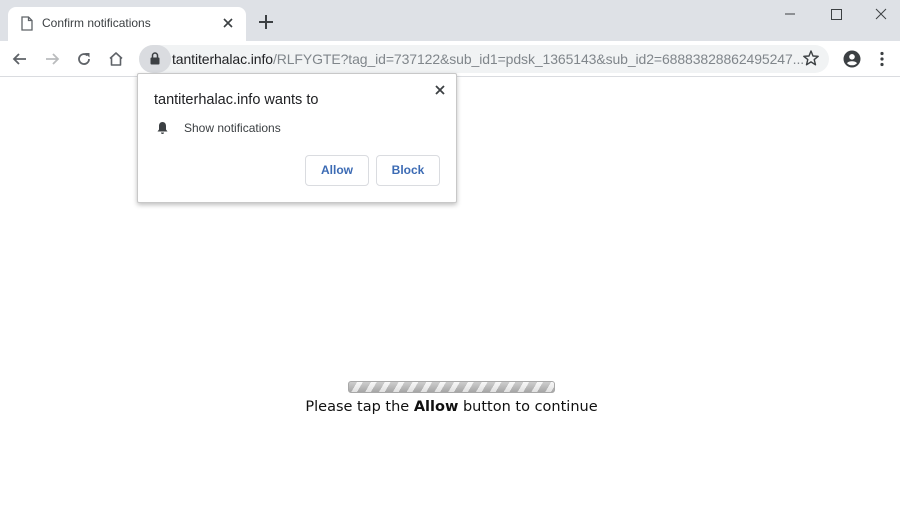 The image size is (900, 523). I want to click on reload-button, so click(84, 59).